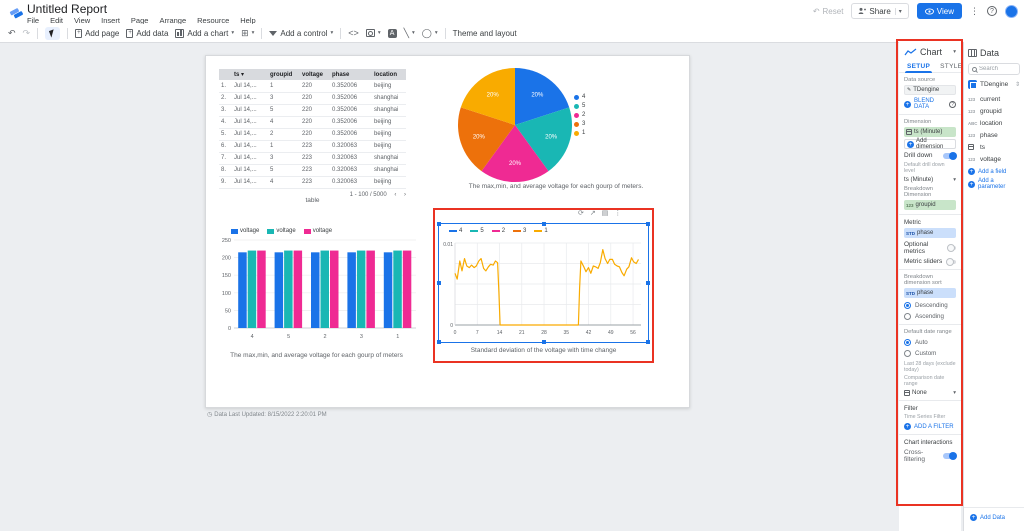 Image resolution: width=1024 pixels, height=531 pixels. I want to click on add-filter-button: + ADD A FILTER, so click(930, 426).